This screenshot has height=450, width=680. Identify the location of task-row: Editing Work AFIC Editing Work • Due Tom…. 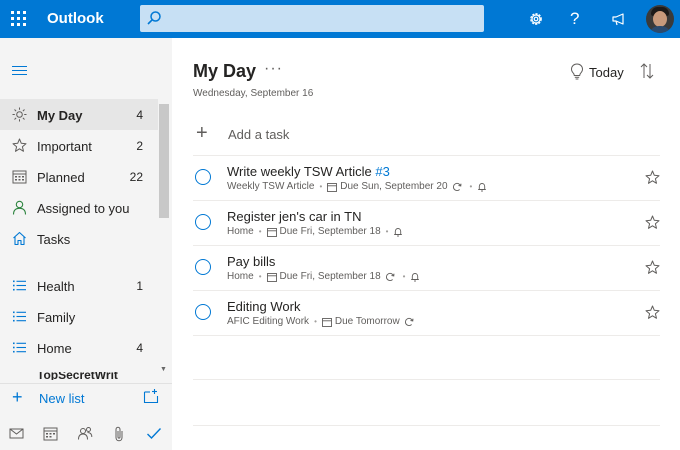
(426, 313).